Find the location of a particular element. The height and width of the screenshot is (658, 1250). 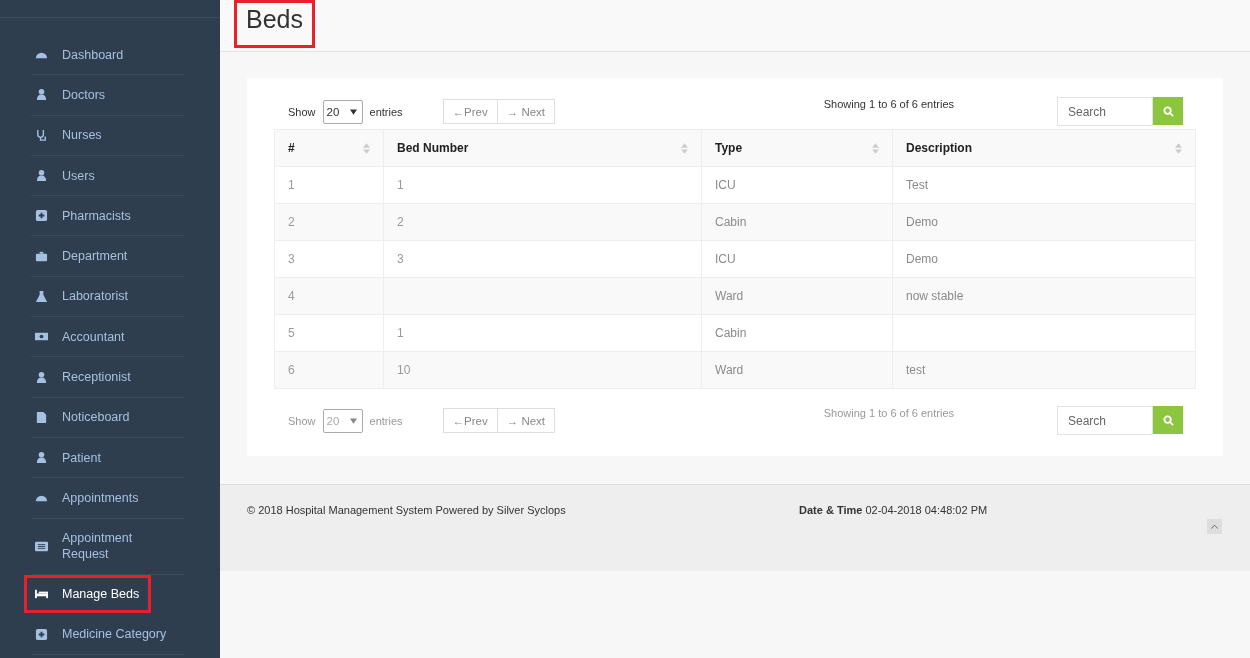

bed-icon is located at coordinates (41, 594).